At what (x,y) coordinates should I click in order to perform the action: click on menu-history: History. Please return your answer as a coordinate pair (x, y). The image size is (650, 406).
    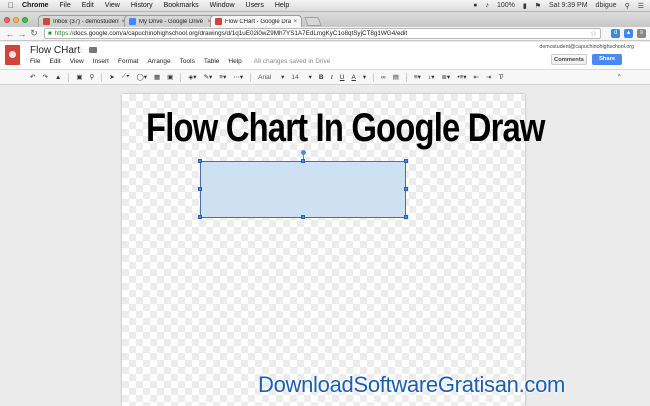
    Looking at the image, I should click on (142, 5).